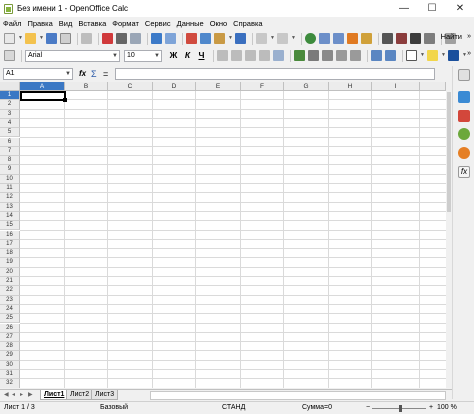  What do you see at coordinates (275, 73) in the screenshot?
I see `formula-input` at bounding box center [275, 73].